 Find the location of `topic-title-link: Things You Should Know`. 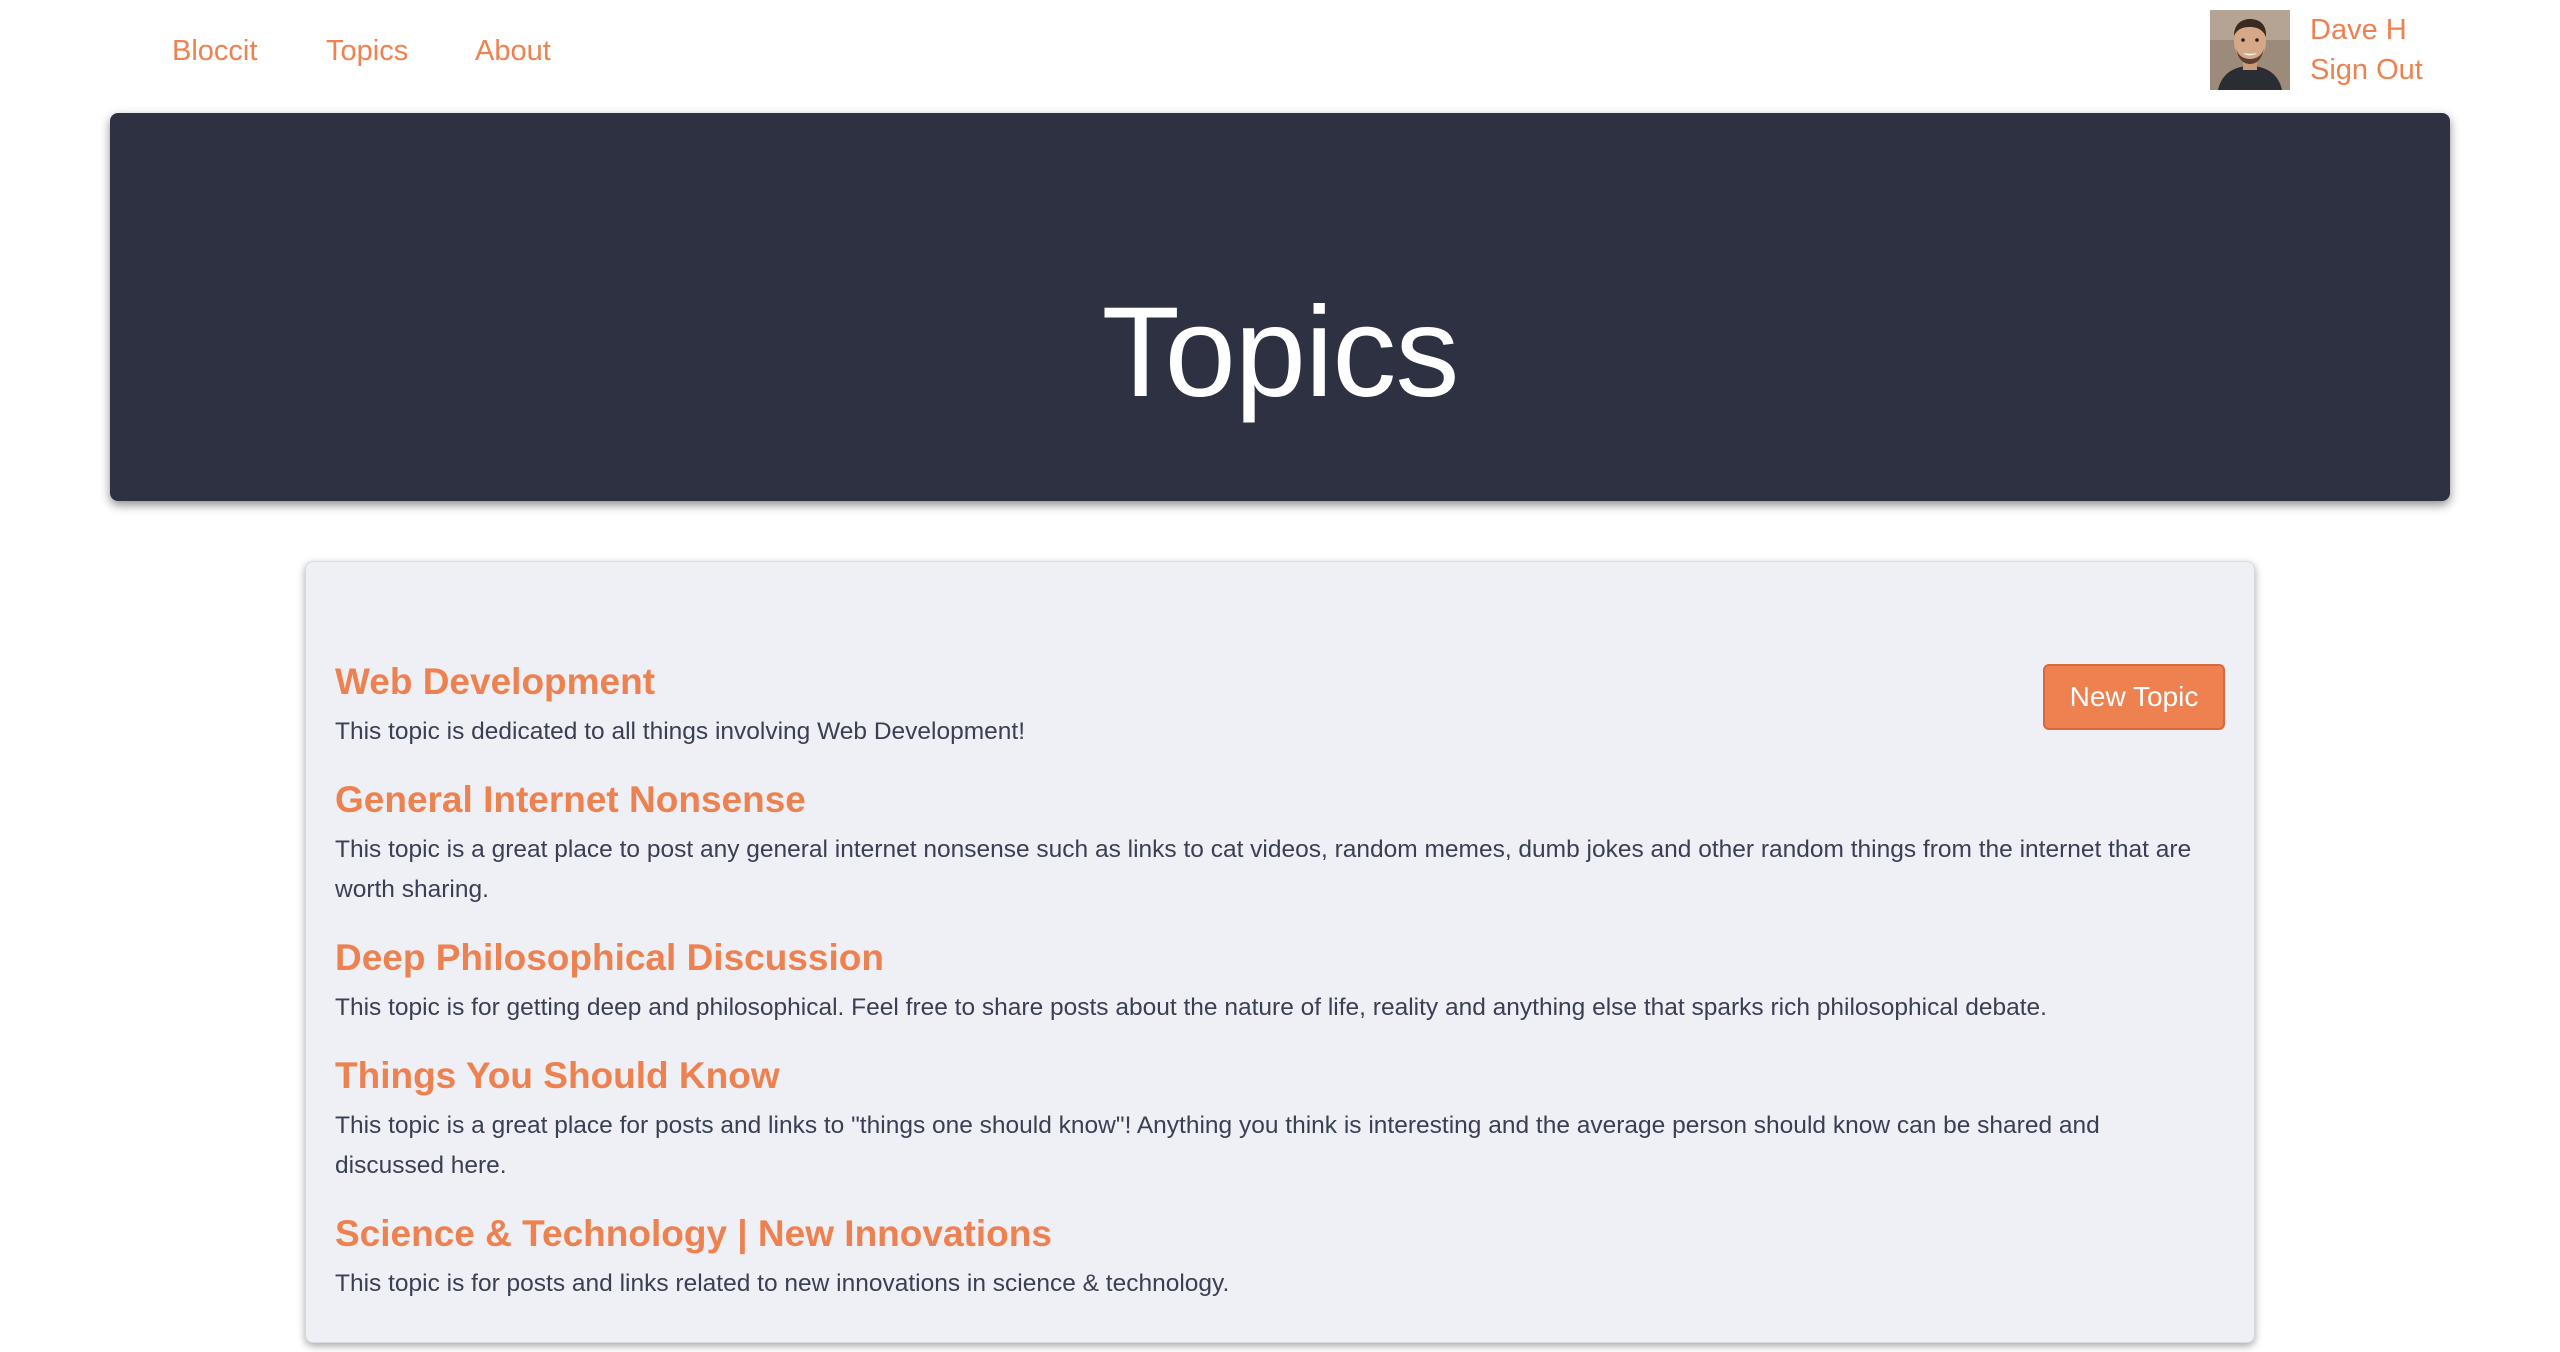

topic-title-link: Things You Should Know is located at coordinates (1275, 1076).